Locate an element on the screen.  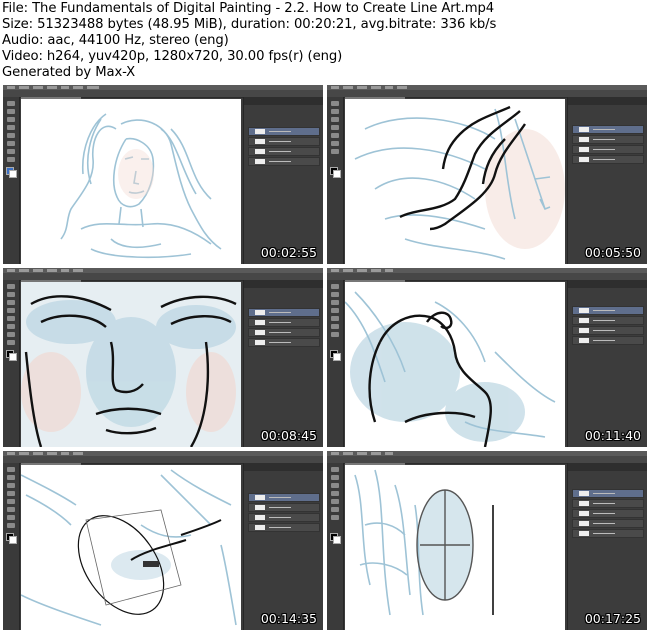
thumbnail-3: 00:08:45 is located at coordinates (163, 357).